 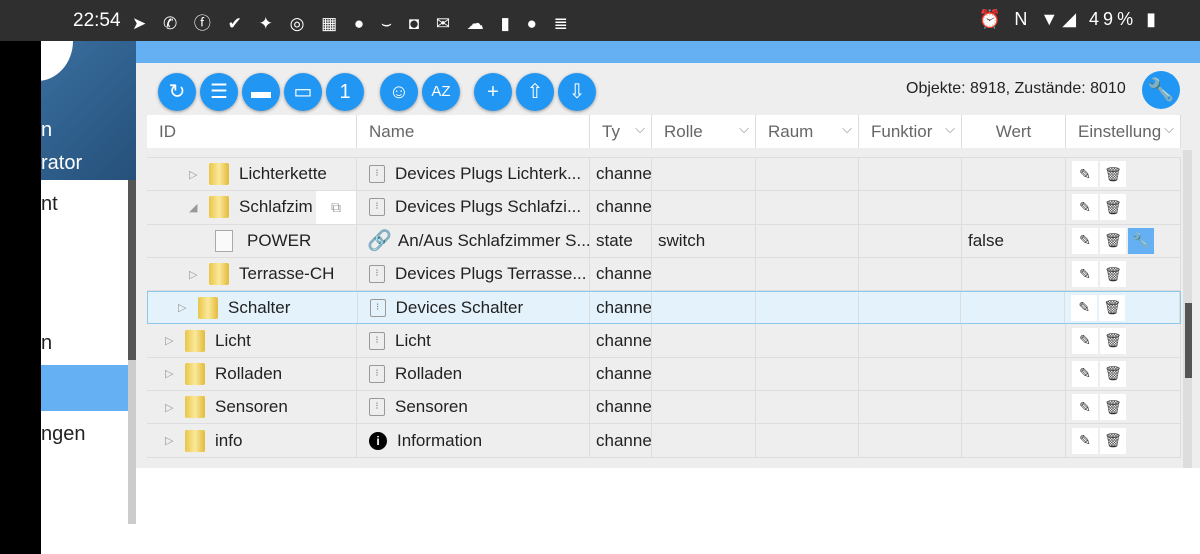 I want to click on column-header-7: Einstellung ⌵, so click(x=1123, y=131).